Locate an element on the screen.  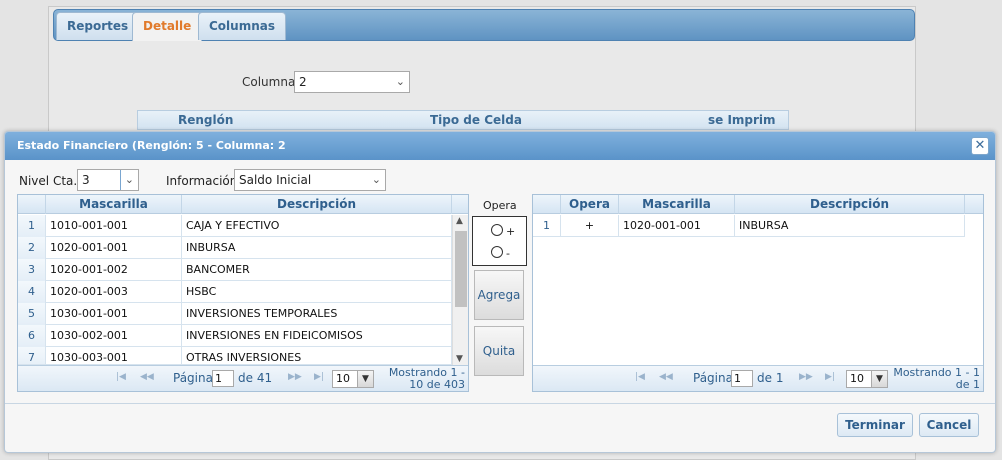
opera-radio-group: + - is located at coordinates (499, 241).